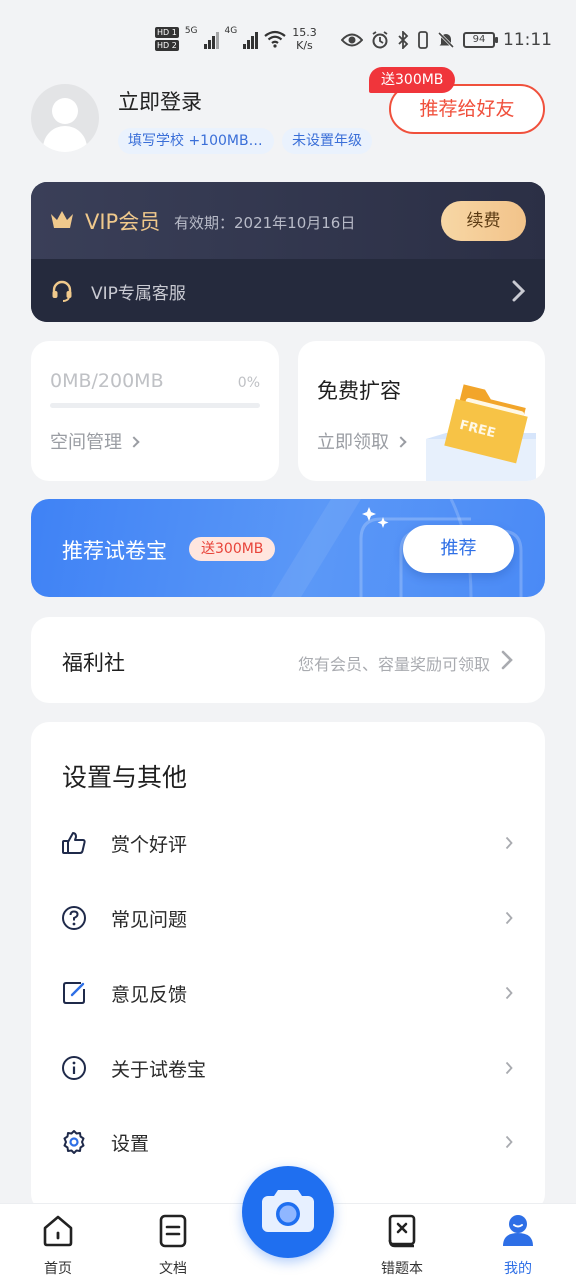 The image size is (576, 1280). I want to click on storage-percent: 0%, so click(248, 383).